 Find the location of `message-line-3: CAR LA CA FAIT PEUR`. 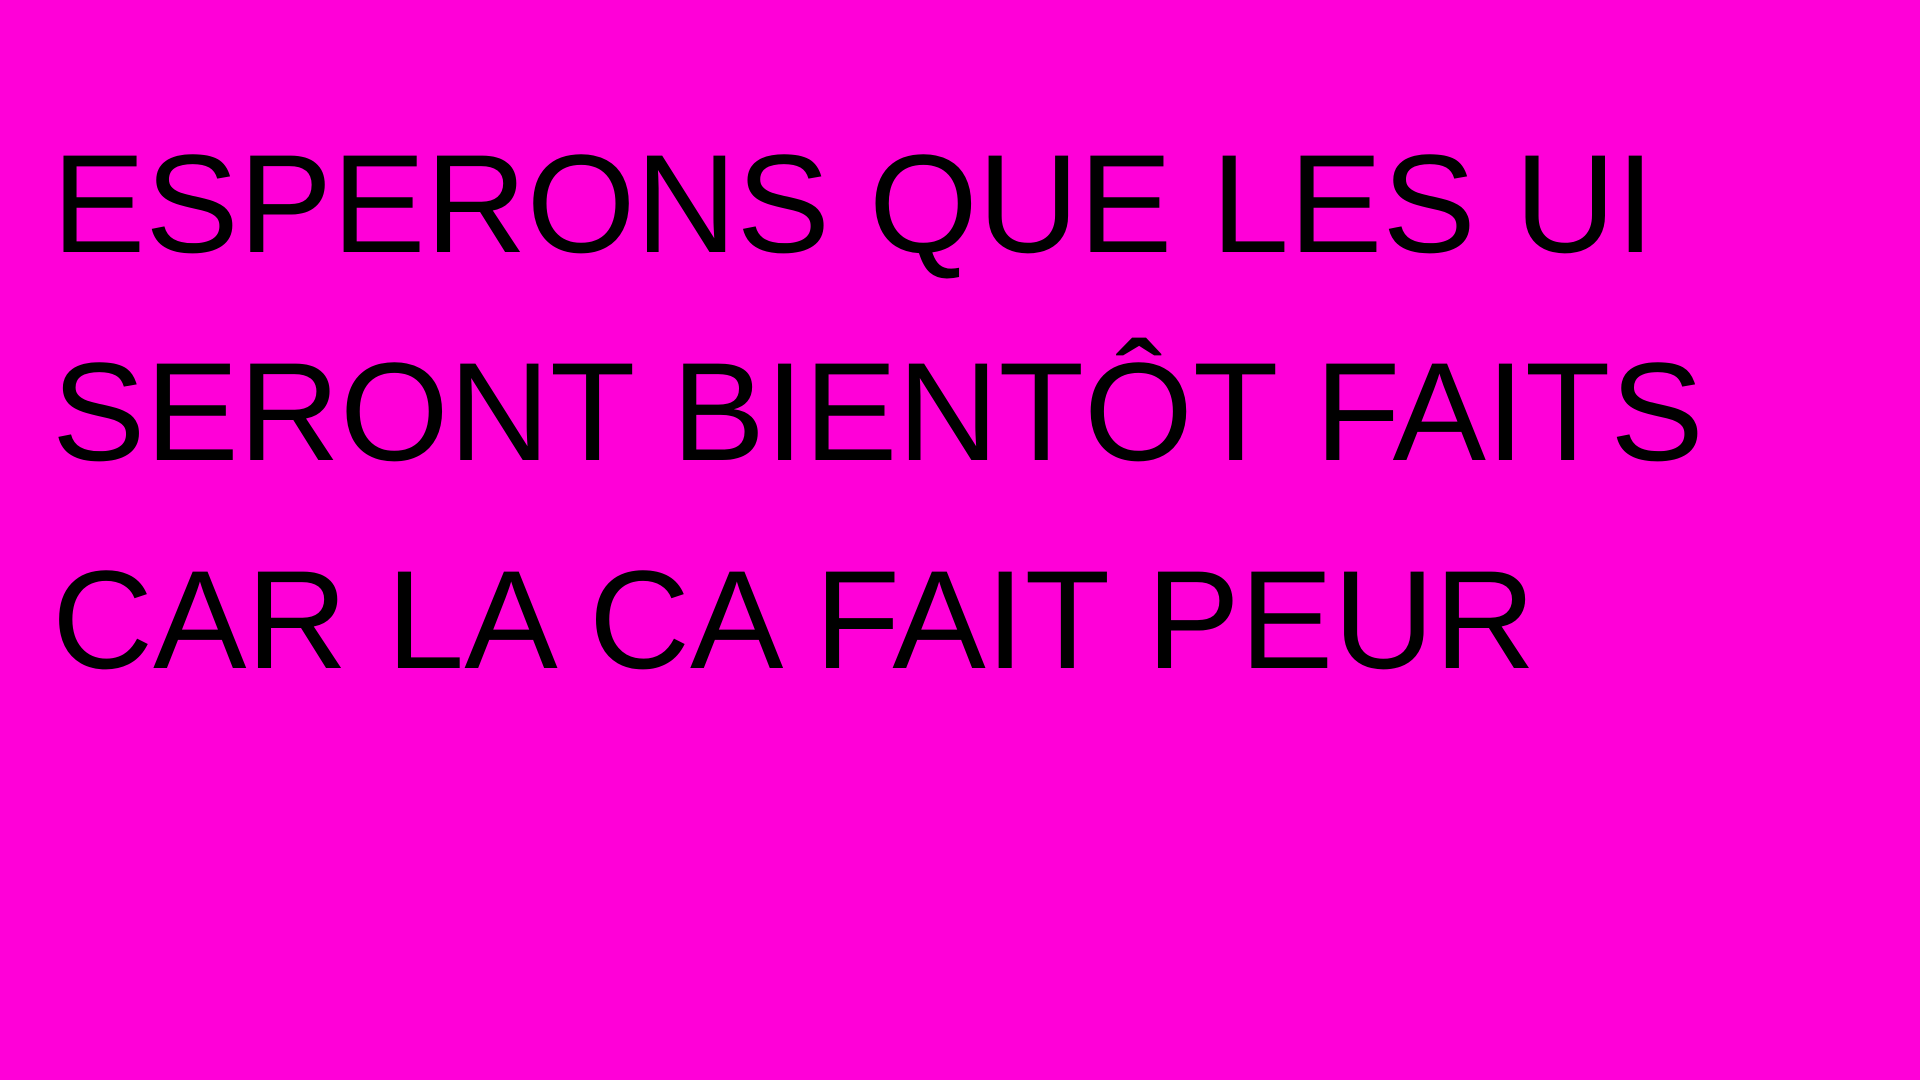

message-line-3: CAR LA CA FAIT PEUR is located at coordinates (794, 619).